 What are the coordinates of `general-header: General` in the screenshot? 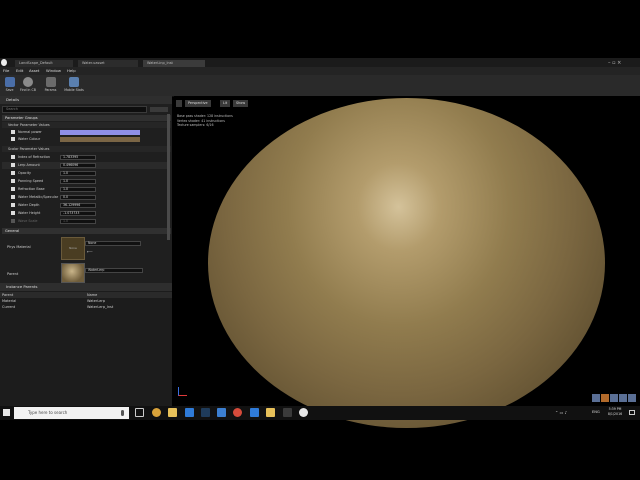 It's located at (86, 231).